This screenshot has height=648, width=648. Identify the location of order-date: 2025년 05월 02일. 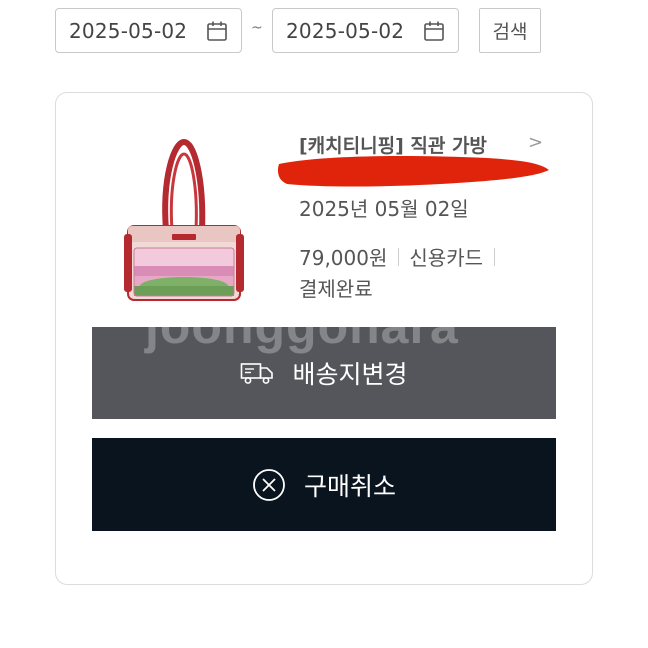
(384, 209).